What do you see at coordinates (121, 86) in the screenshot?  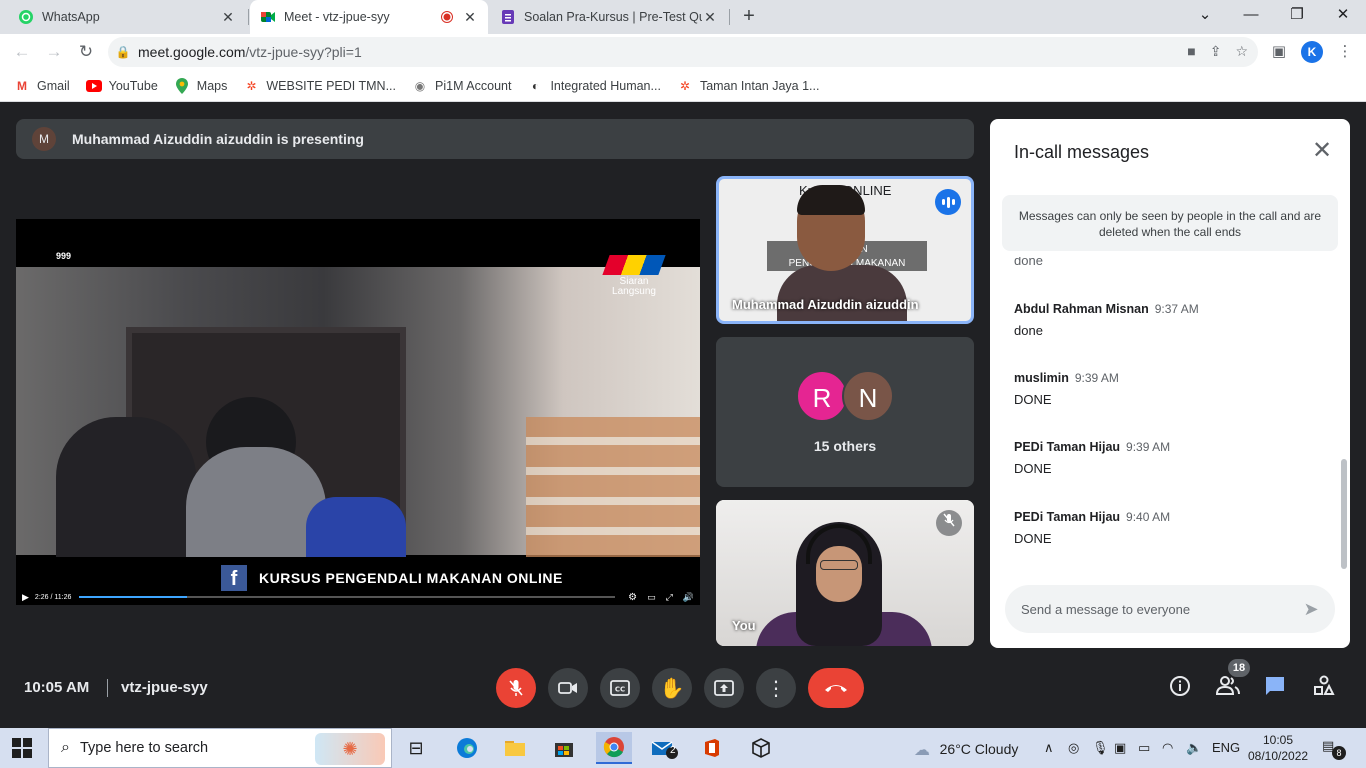 I see `bookmark-youtube: YouTube` at bounding box center [121, 86].